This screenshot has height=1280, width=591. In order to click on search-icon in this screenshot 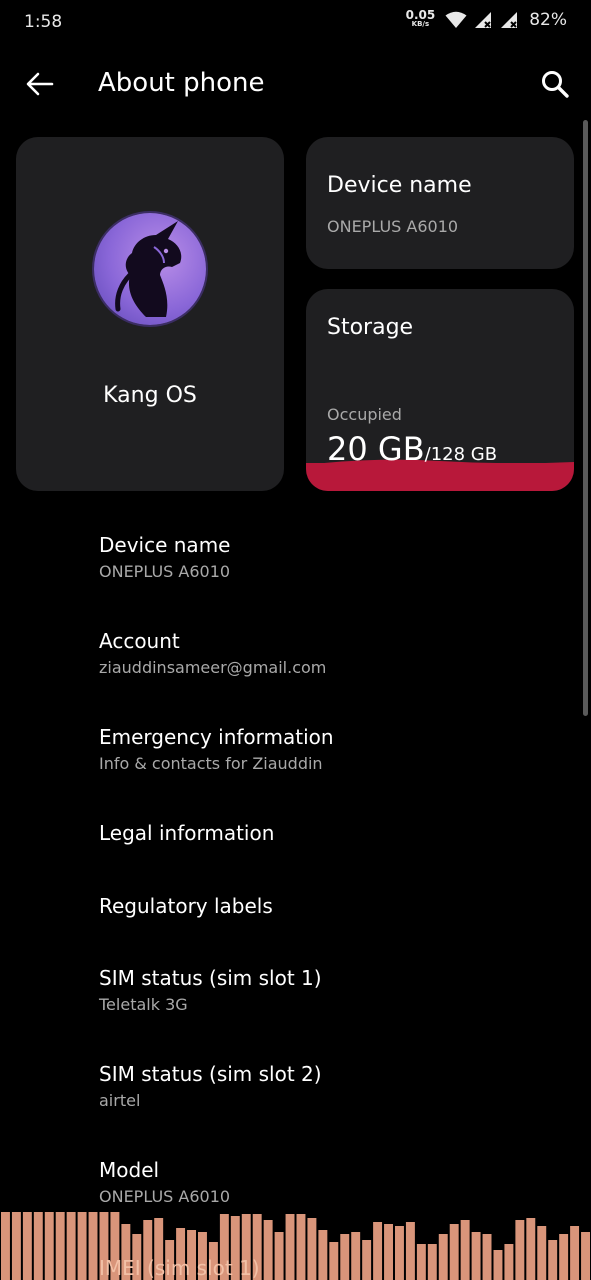, I will do `click(555, 84)`.